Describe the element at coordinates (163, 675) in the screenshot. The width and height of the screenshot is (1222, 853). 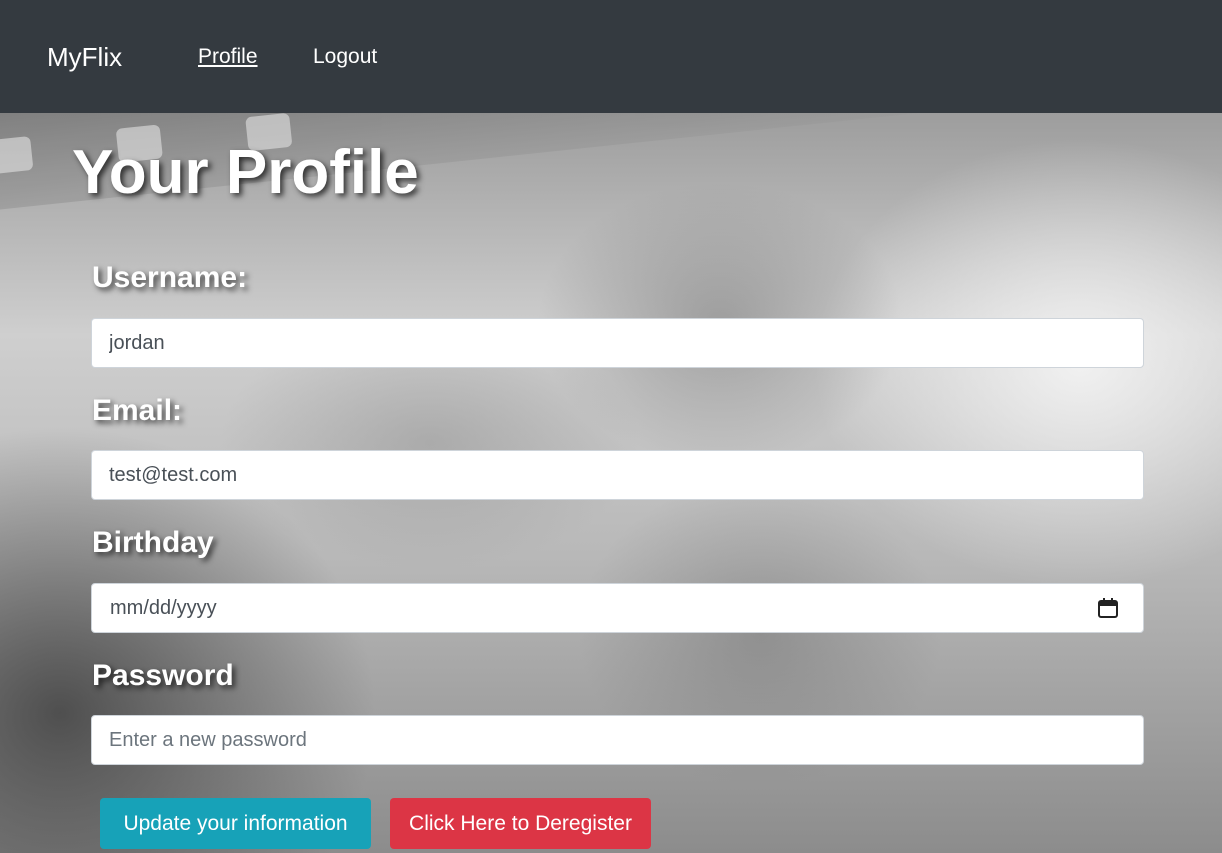
I see `password-label: Password` at that location.